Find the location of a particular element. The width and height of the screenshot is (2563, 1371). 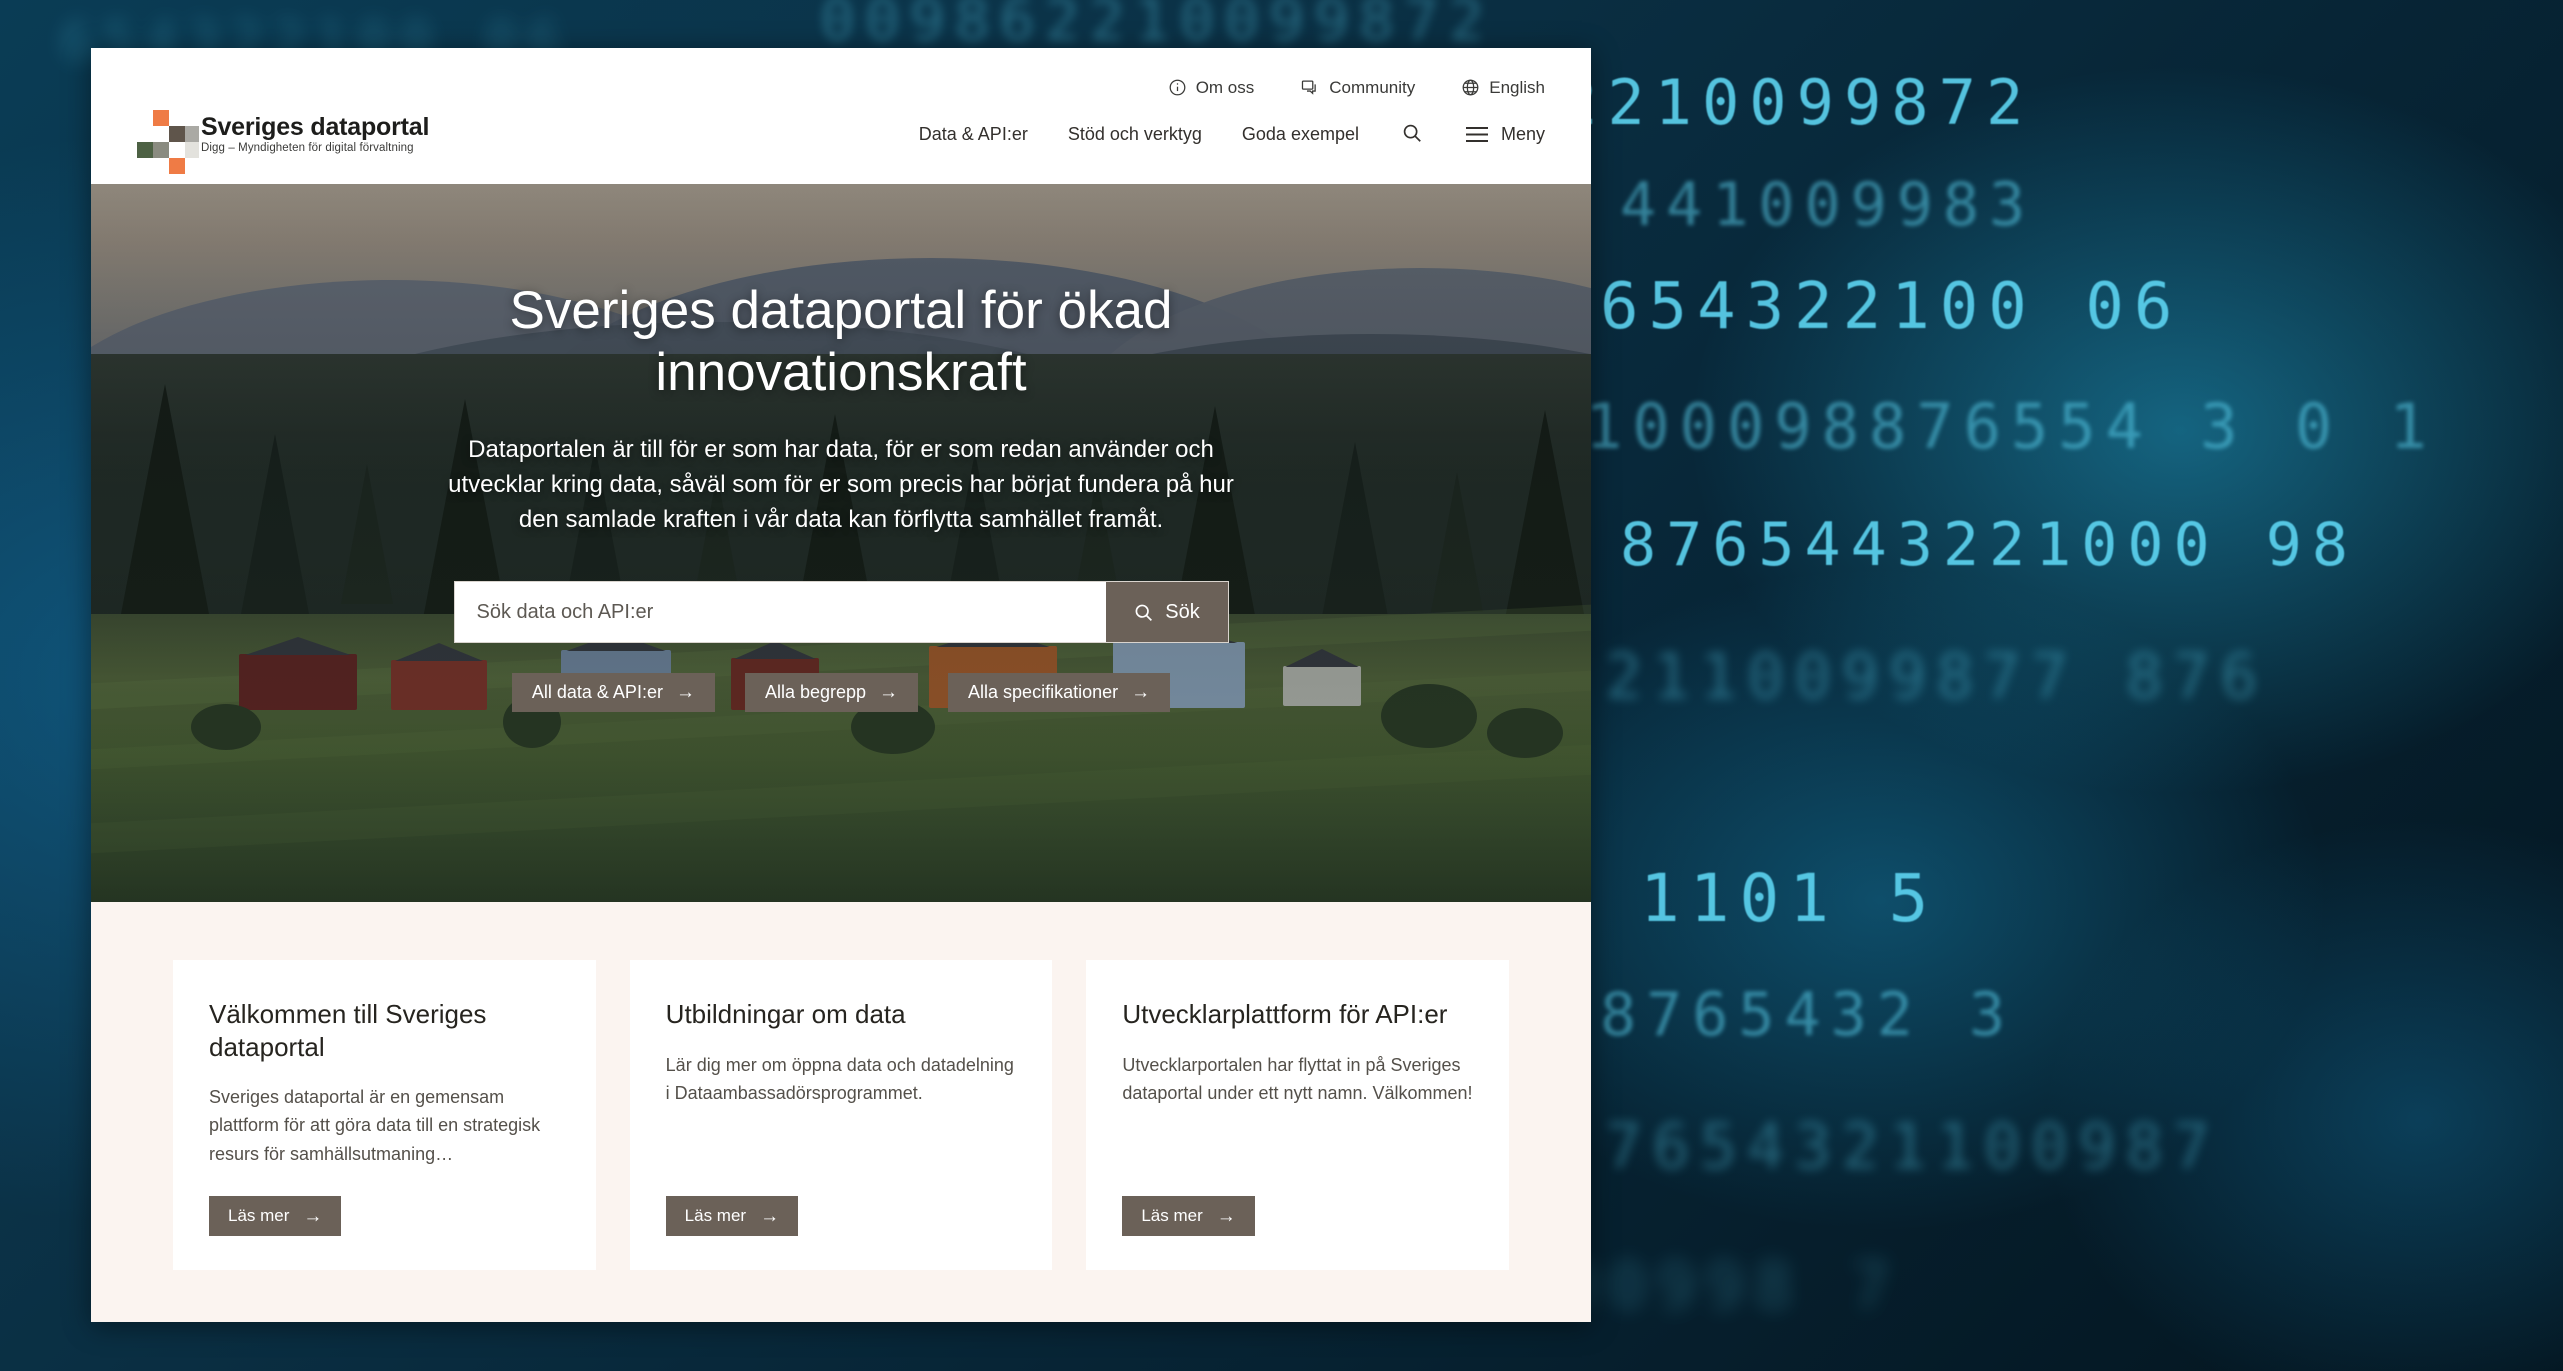

utility-nav: Om oss Community English is located at coordinates (841, 76).